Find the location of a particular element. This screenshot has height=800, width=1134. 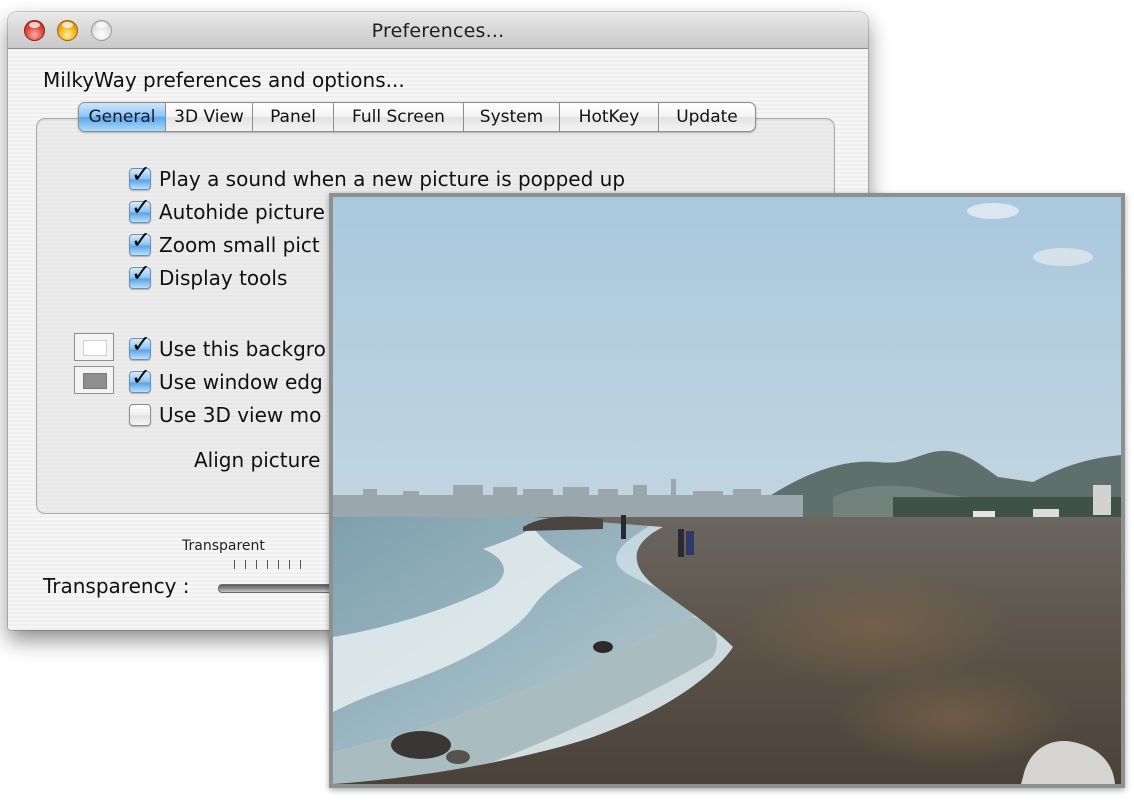

option-display-tools: ✓ Display tools is located at coordinates (208, 276).